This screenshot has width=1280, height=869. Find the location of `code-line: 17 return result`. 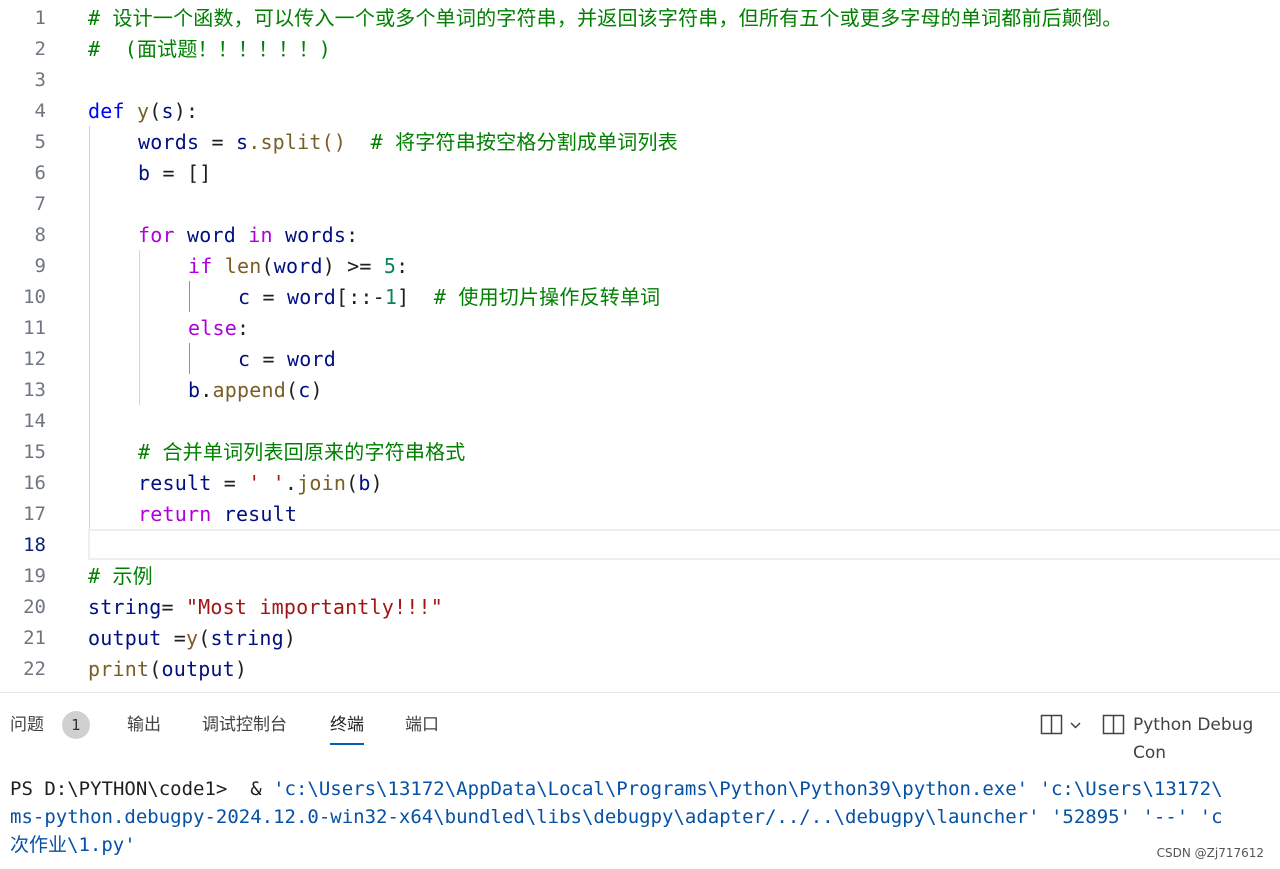

code-line: 17 return result is located at coordinates (640, 514).